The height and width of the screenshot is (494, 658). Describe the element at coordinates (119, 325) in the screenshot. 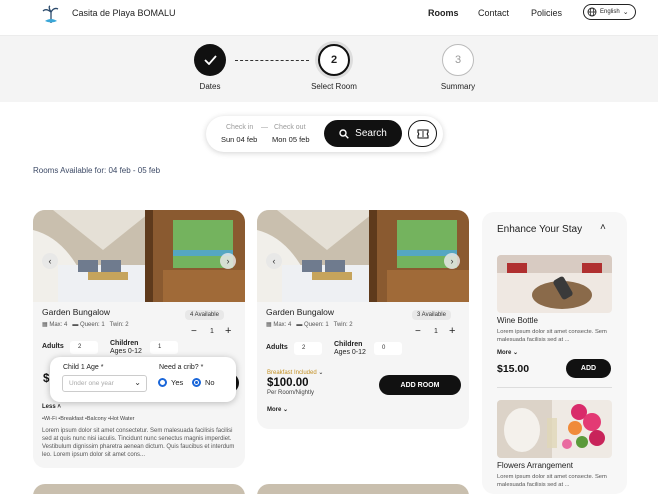

I see `twin-beds: Twin: 2` at that location.